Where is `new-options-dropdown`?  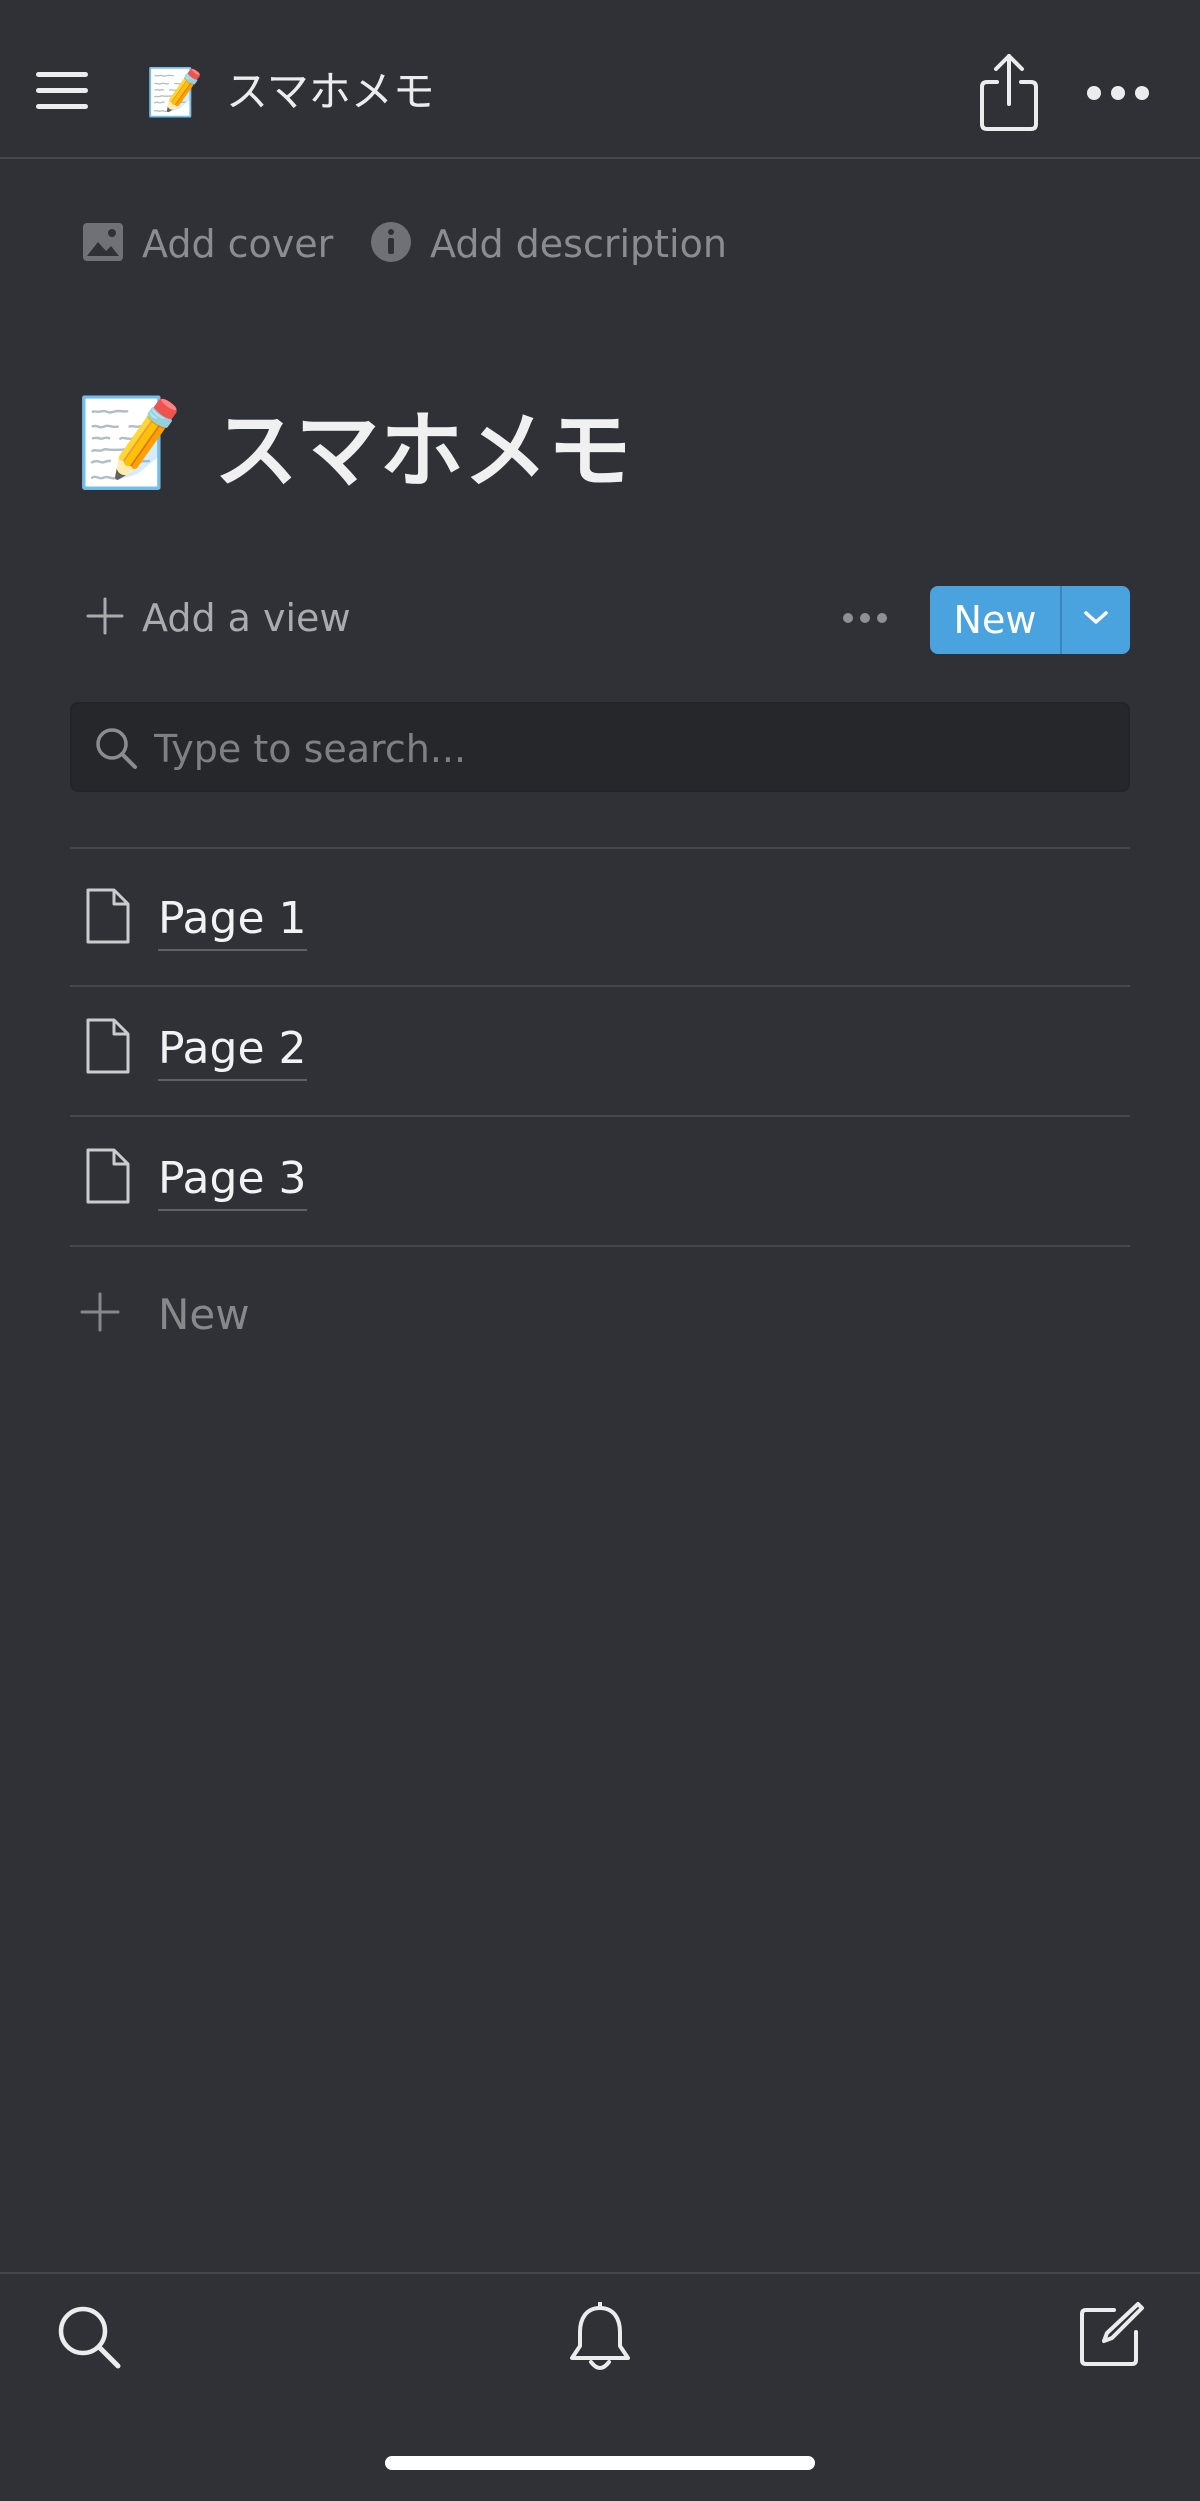 new-options-dropdown is located at coordinates (1096, 620).